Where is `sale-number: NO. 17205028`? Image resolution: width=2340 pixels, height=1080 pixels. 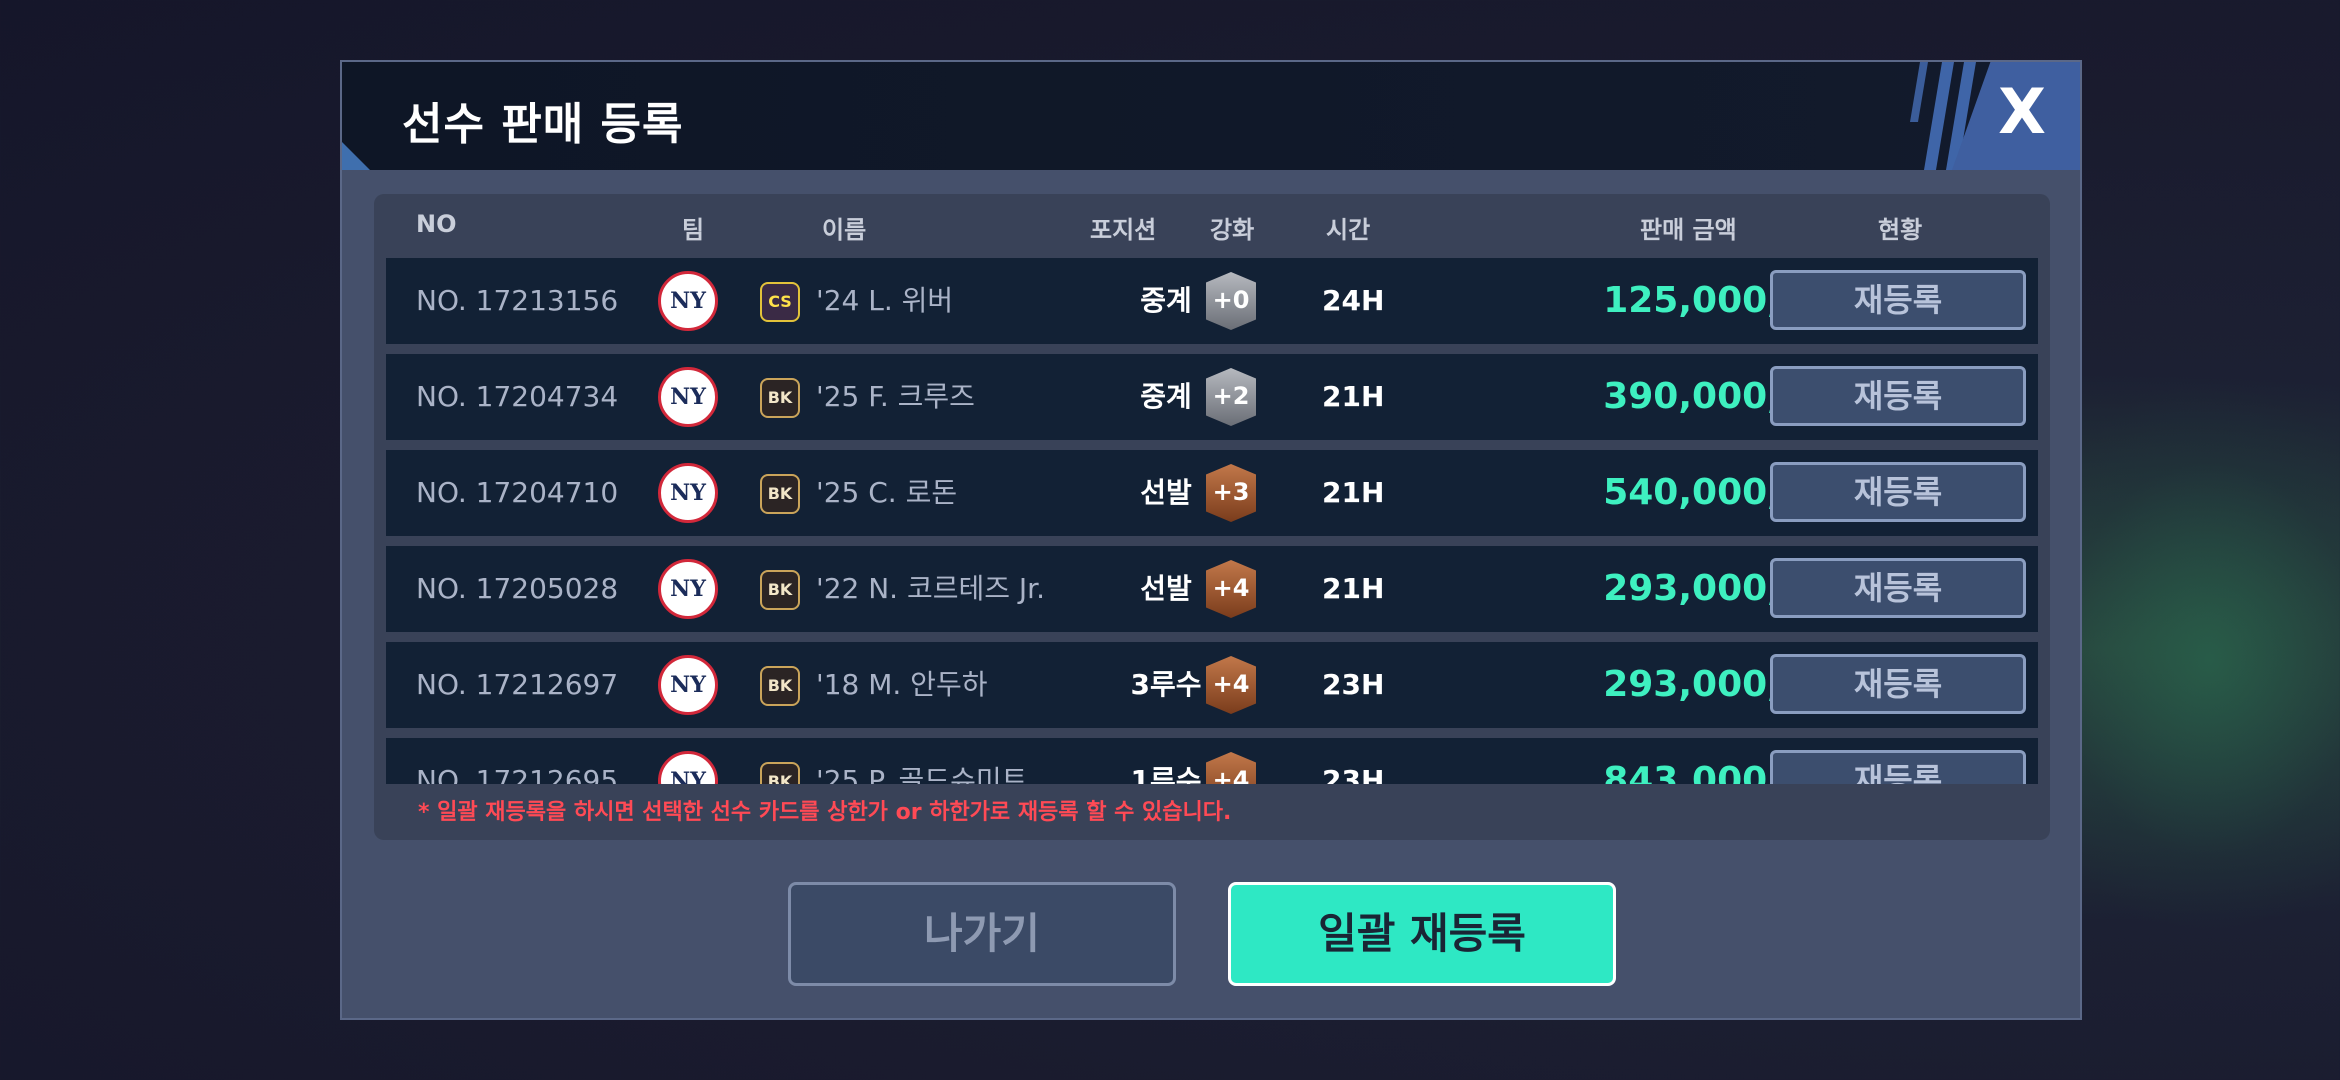 sale-number: NO. 17205028 is located at coordinates (517, 588).